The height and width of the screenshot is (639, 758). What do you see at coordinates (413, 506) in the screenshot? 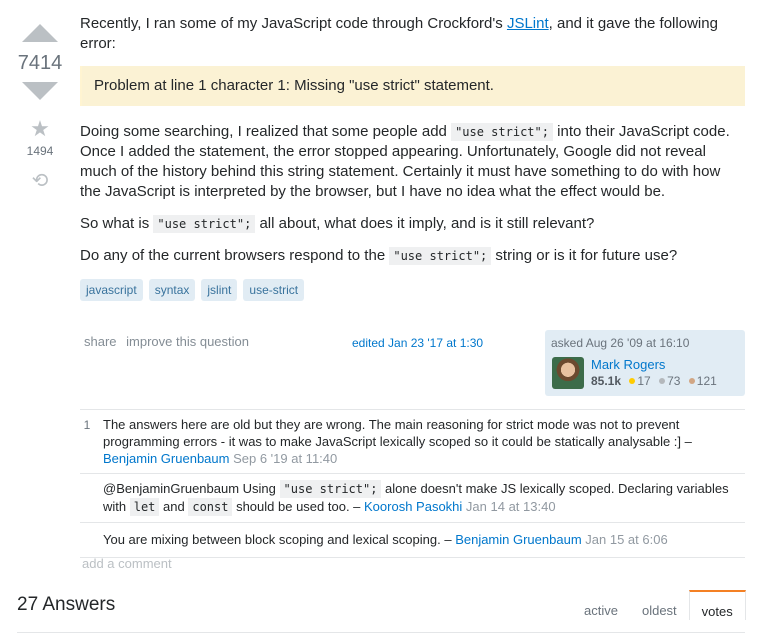
I see `comment-user: Koorosh Pasokhi` at bounding box center [413, 506].